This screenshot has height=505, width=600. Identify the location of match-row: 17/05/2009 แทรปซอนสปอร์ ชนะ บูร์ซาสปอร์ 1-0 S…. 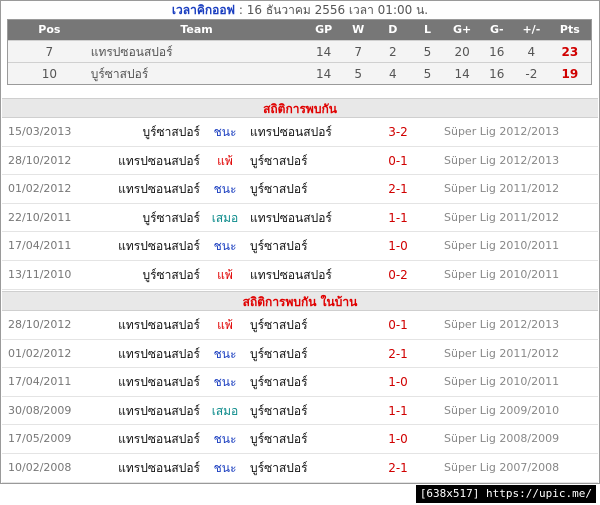
(300, 439).